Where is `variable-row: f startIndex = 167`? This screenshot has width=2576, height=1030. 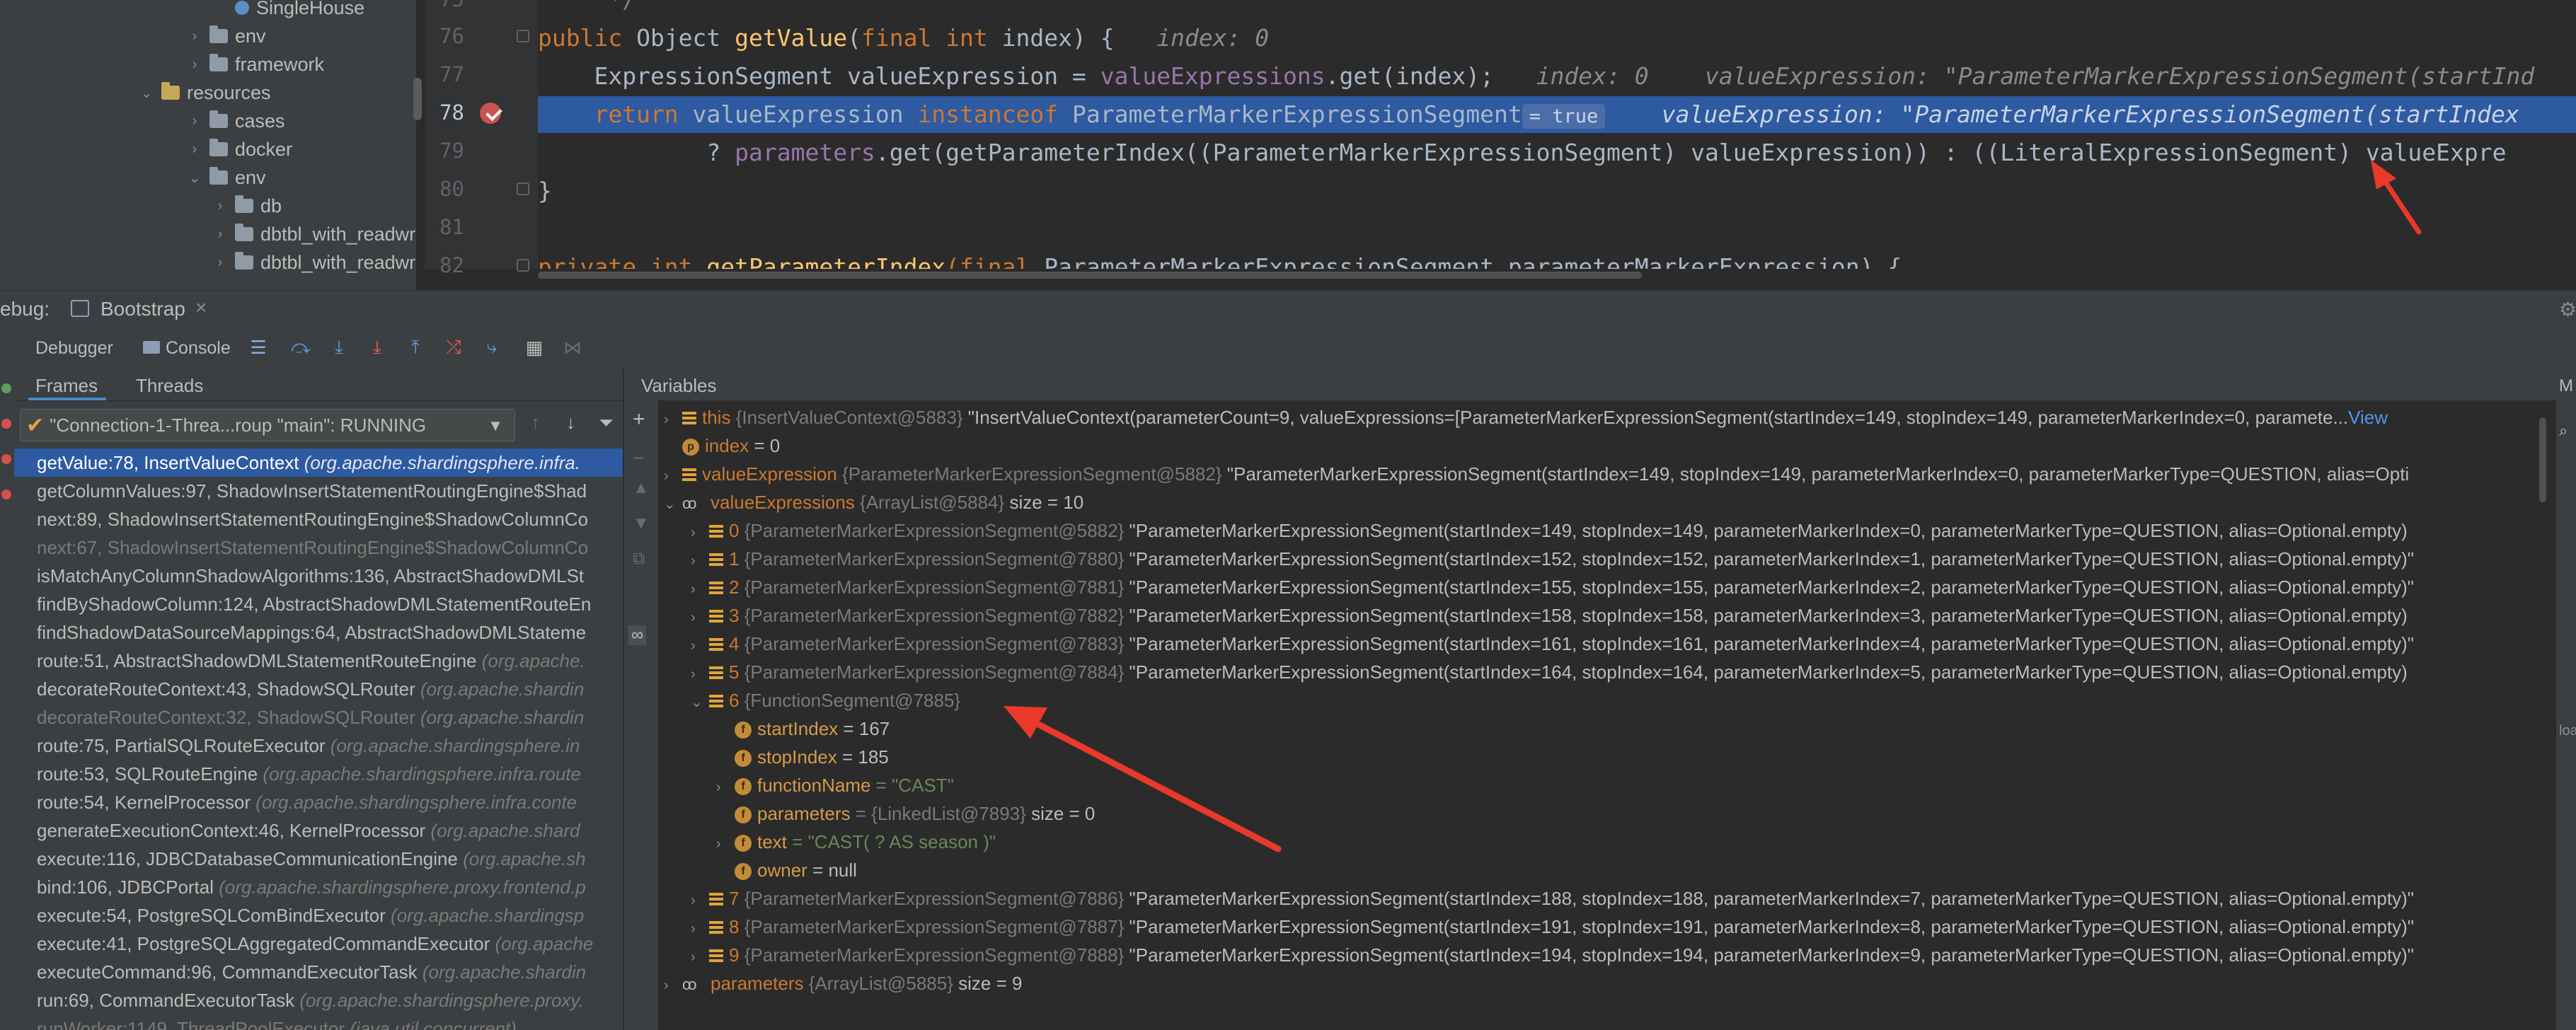
variable-row: f startIndex = 167 is located at coordinates (803, 729).